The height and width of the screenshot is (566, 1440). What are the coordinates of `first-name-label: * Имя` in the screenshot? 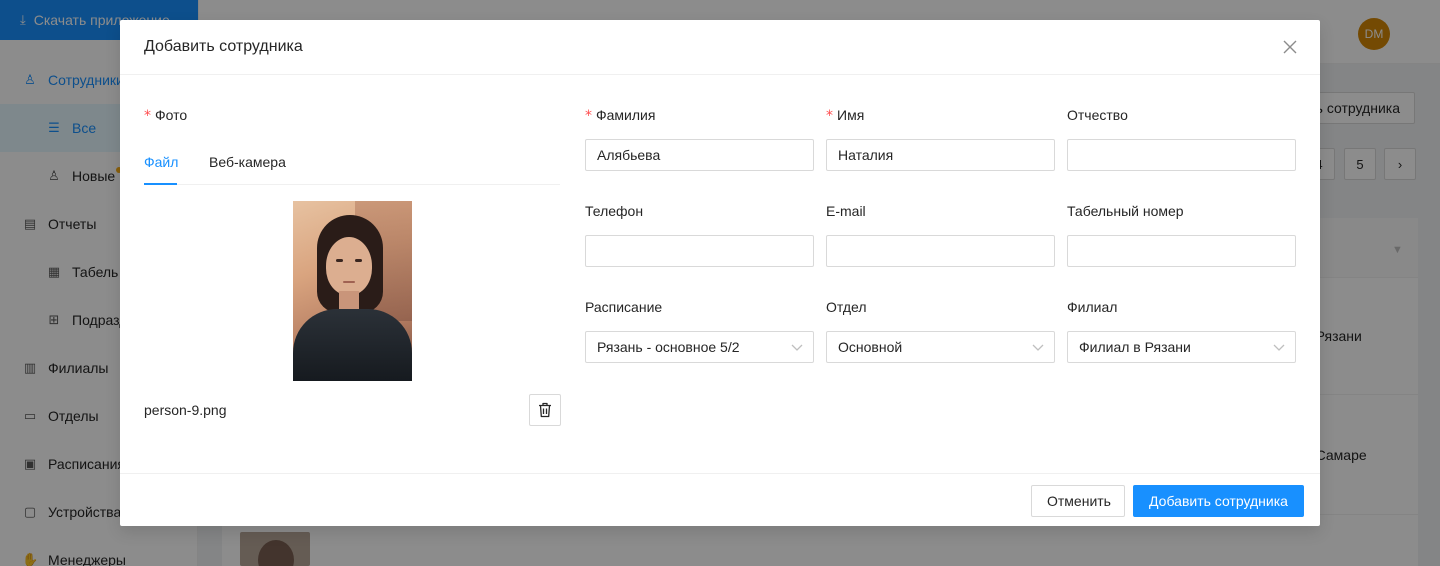 It's located at (845, 115).